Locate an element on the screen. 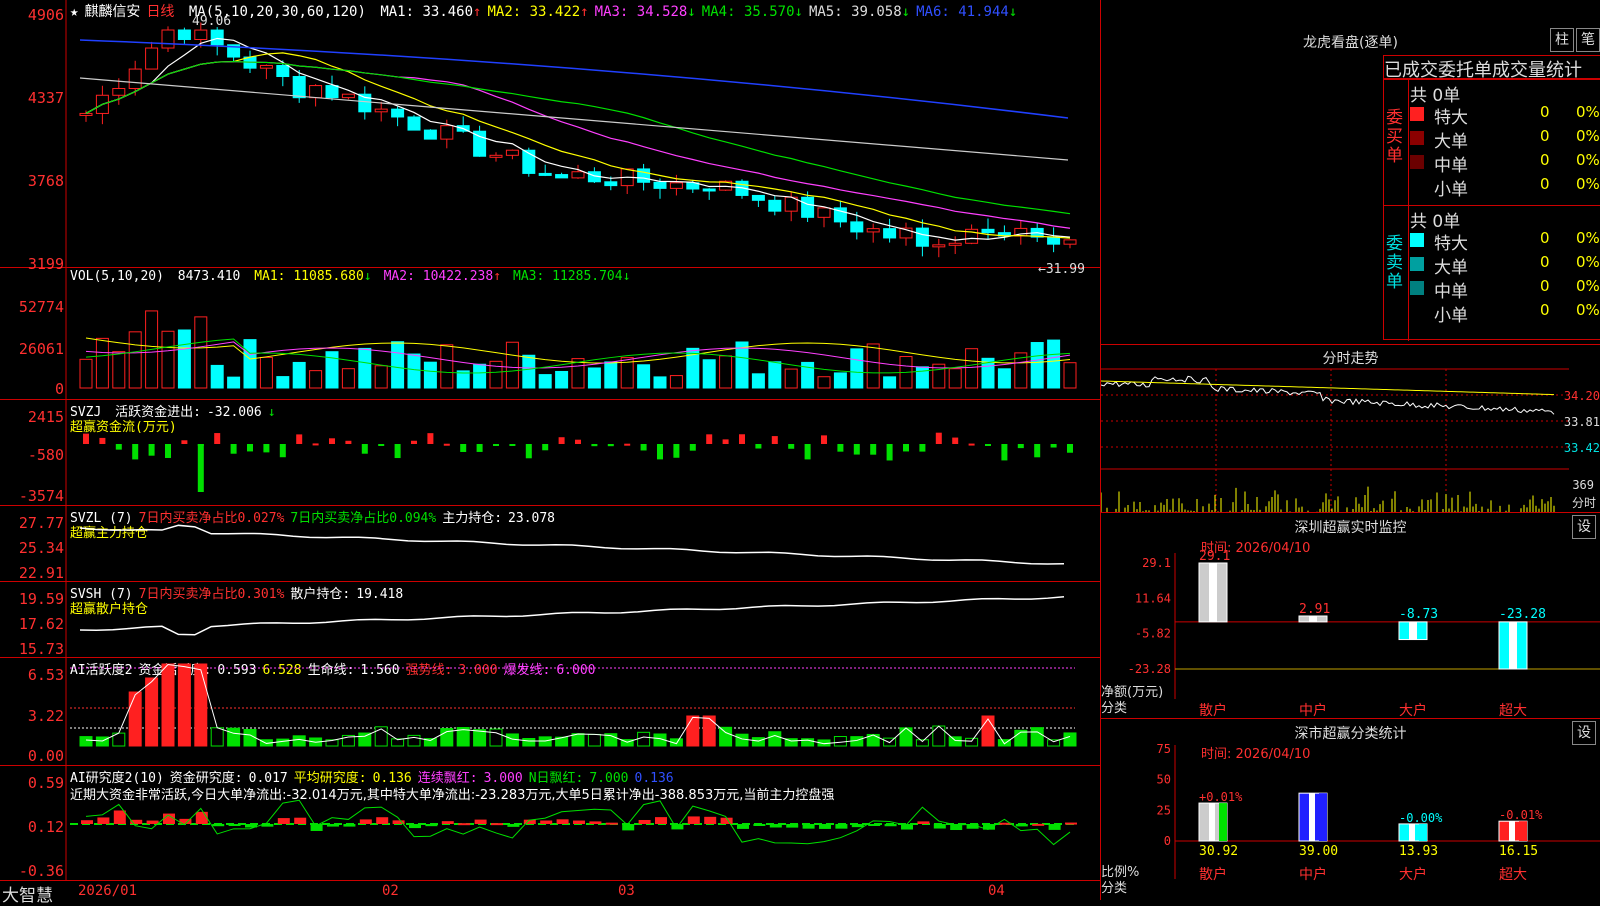 The height and width of the screenshot is (906, 1600). intraday-vol-label: 369 is located at coordinates (1583, 485).